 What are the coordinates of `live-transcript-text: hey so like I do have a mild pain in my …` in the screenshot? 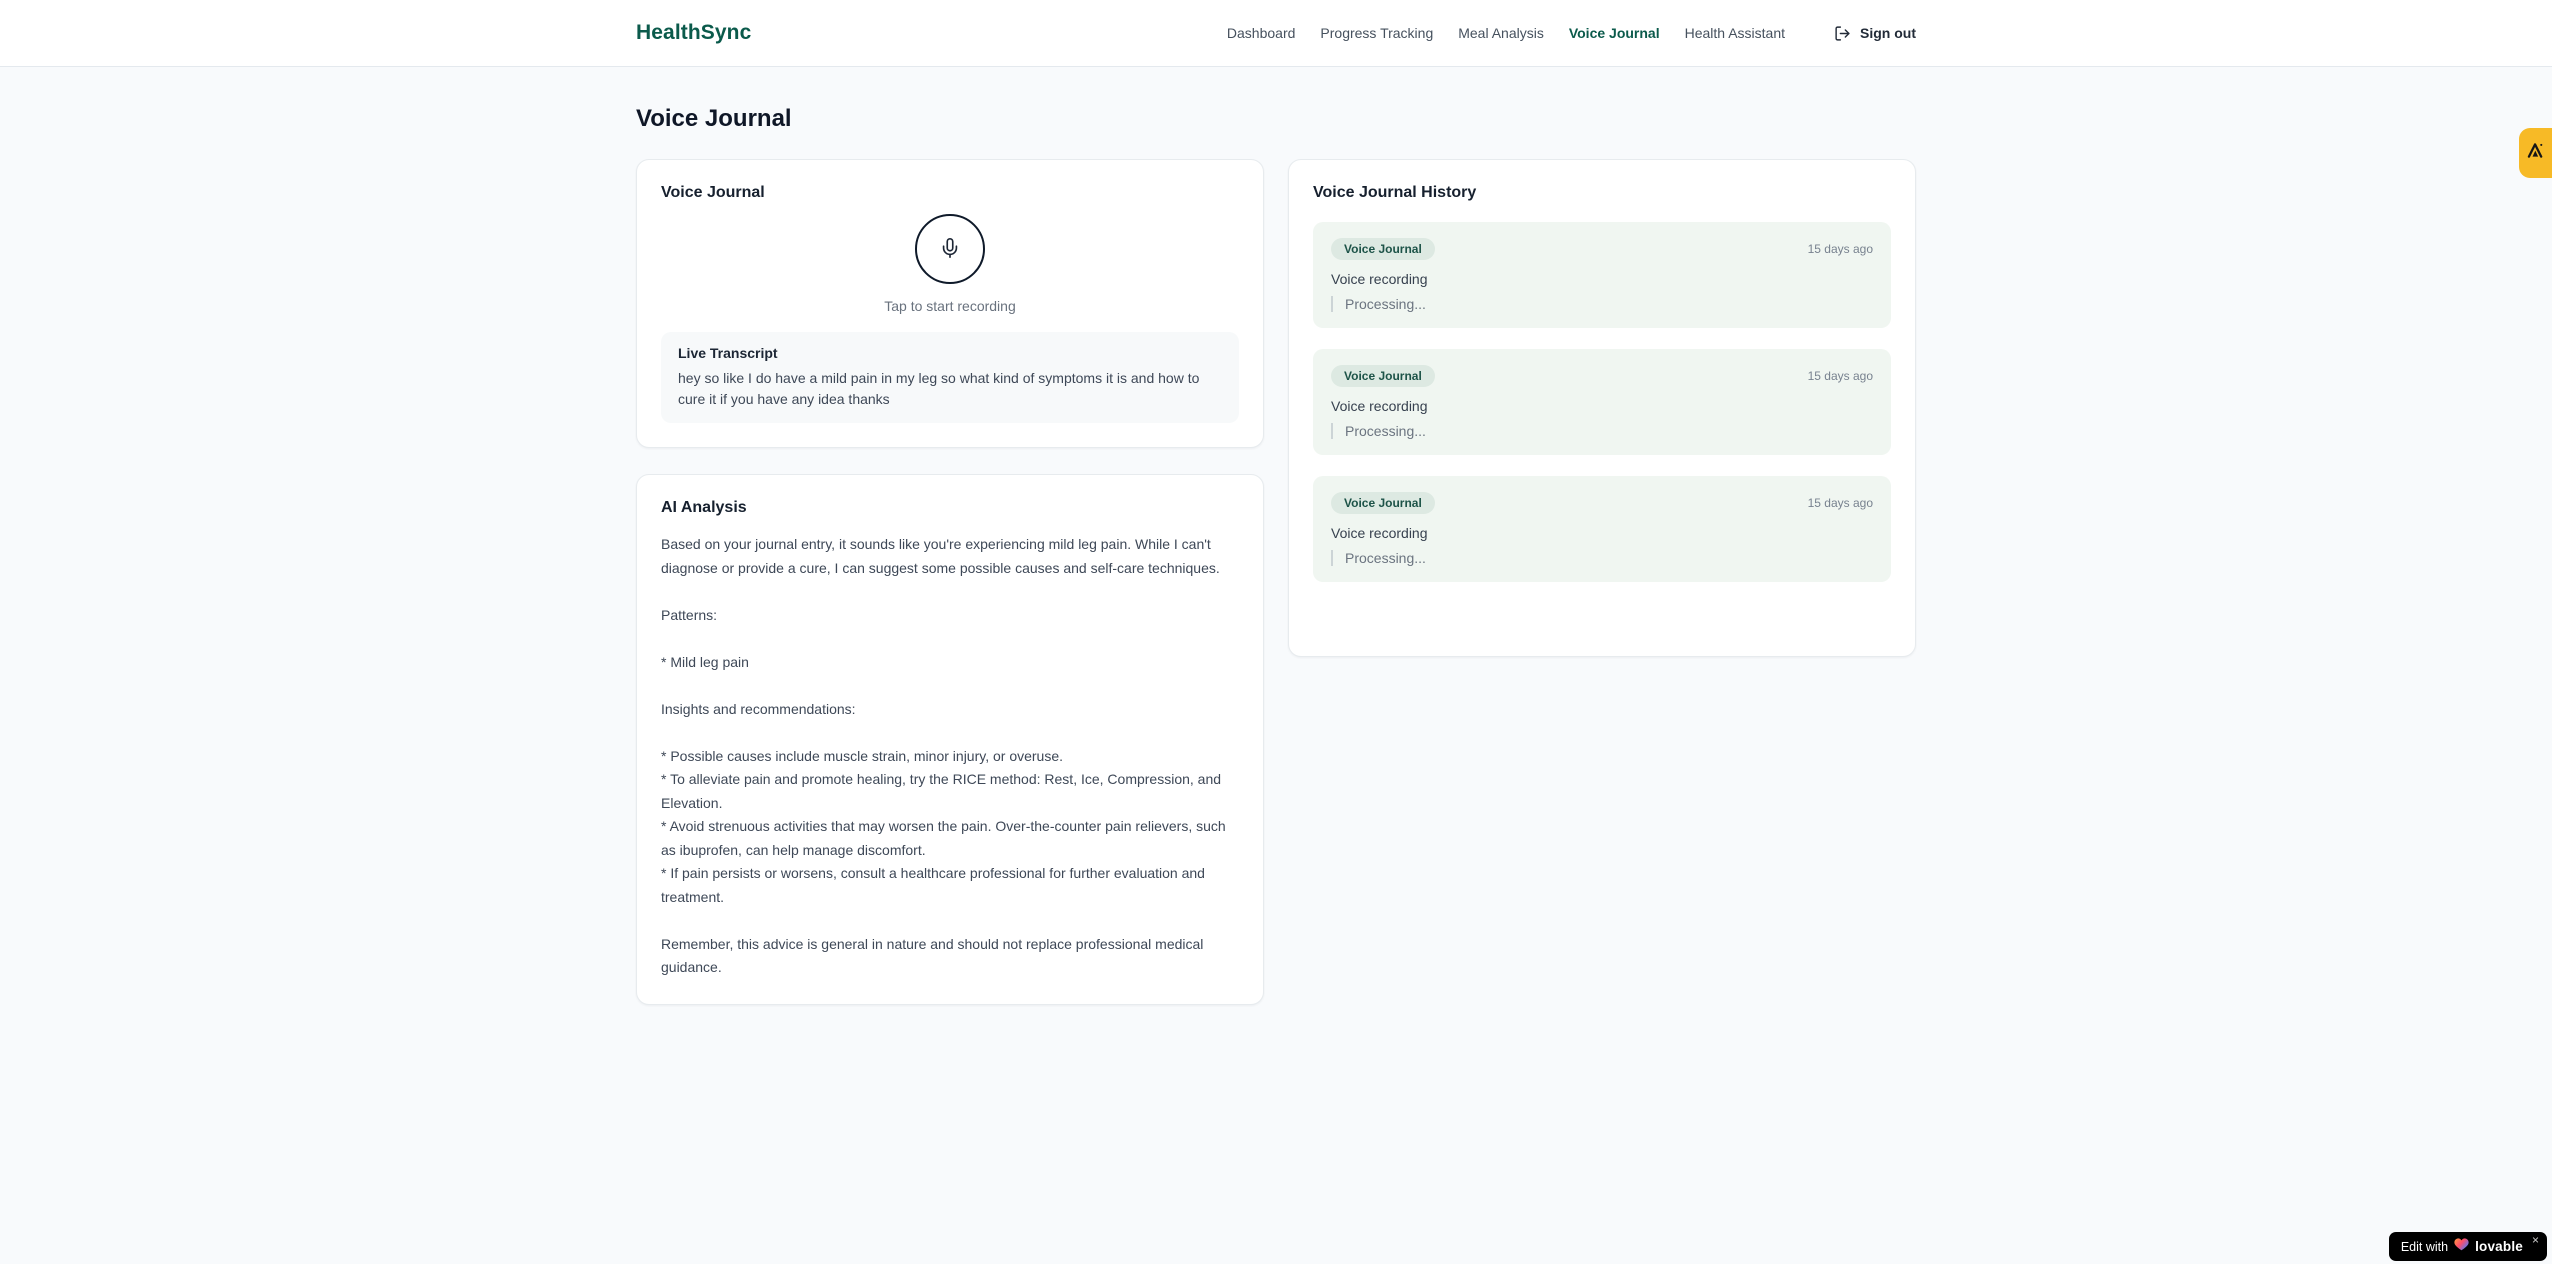 It's located at (939, 388).